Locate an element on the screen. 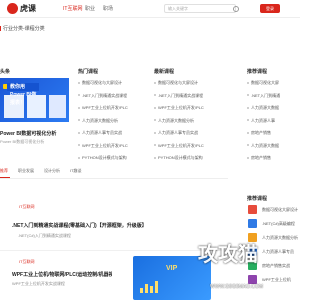 The height and width of the screenshot is (300, 320). breadcrumb: 行业分类-课程分类 is located at coordinates (22, 29).